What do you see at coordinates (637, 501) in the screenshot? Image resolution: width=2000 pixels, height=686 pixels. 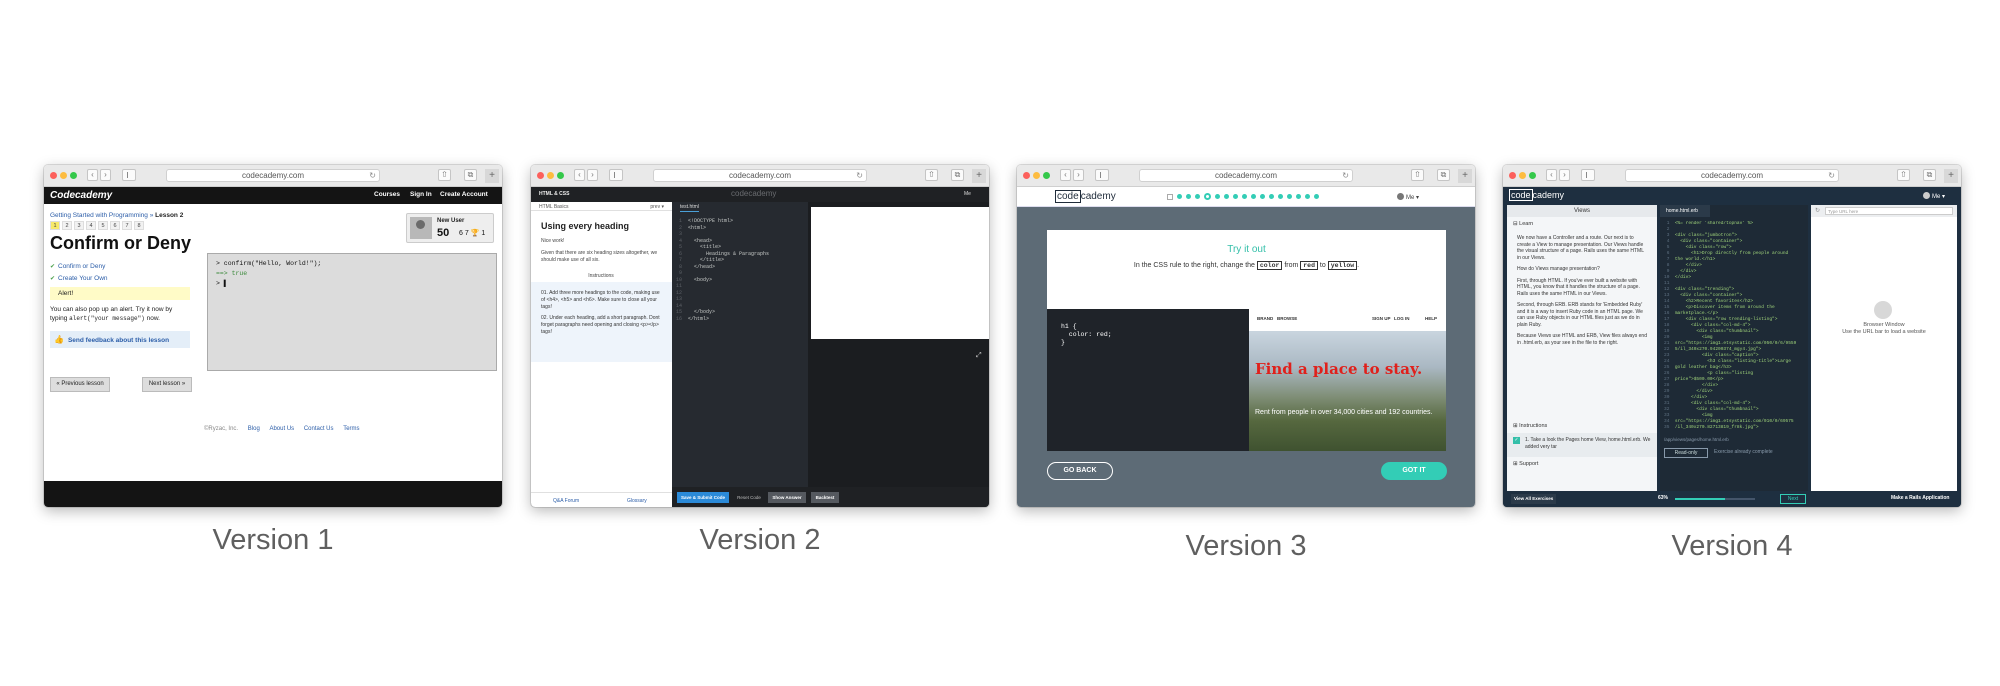 I see `glossary-link: Glossary` at bounding box center [637, 501].